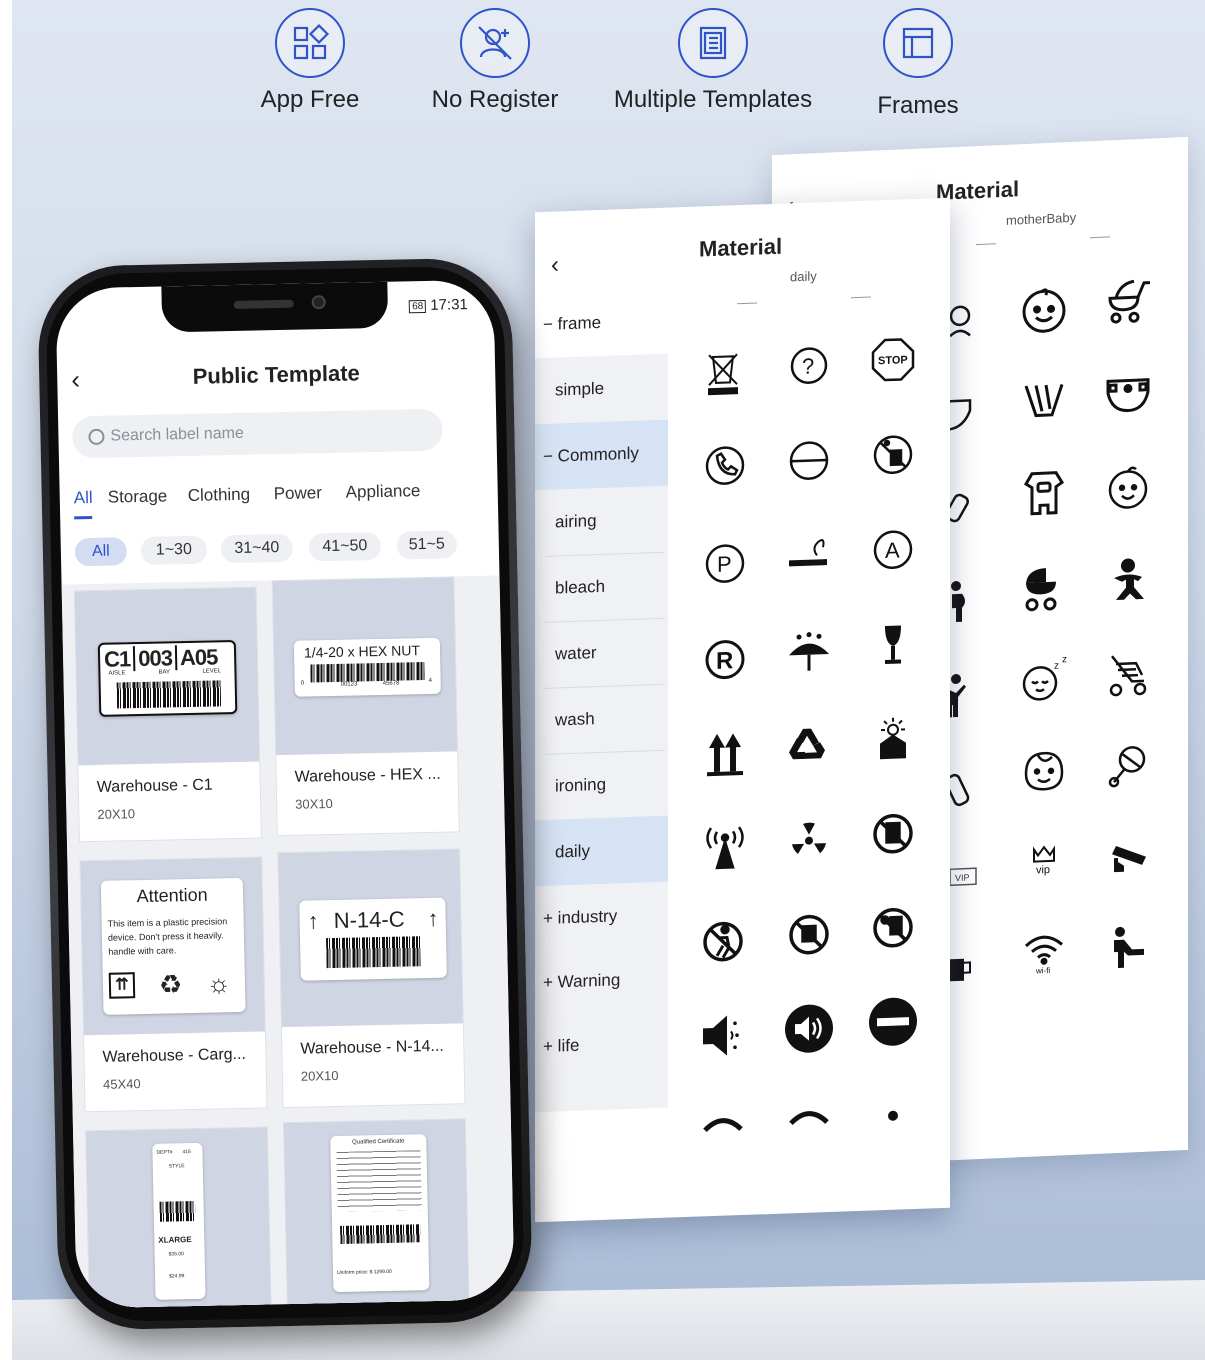  I want to click on no-bin-icon, so click(723, 371).